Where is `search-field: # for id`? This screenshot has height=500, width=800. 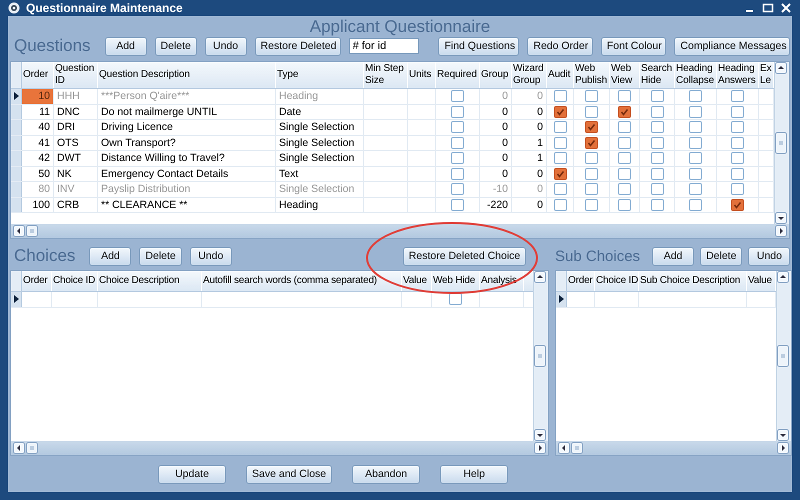 search-field: # for id is located at coordinates (383, 46).